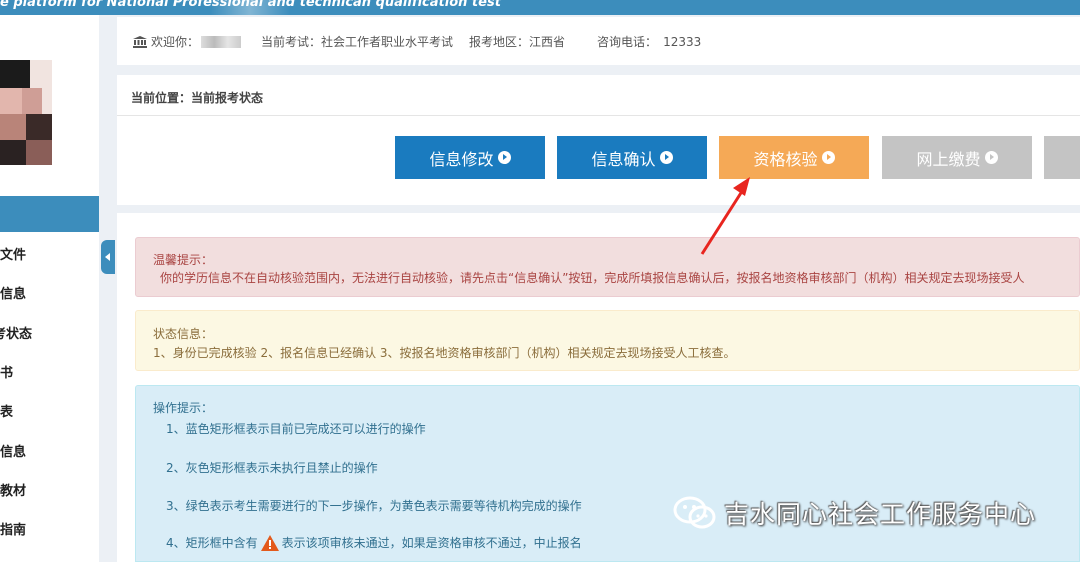  Describe the element at coordinates (880, 514) in the screenshot. I see `watermark-text: 吉水同心社会工作服务中心` at that location.